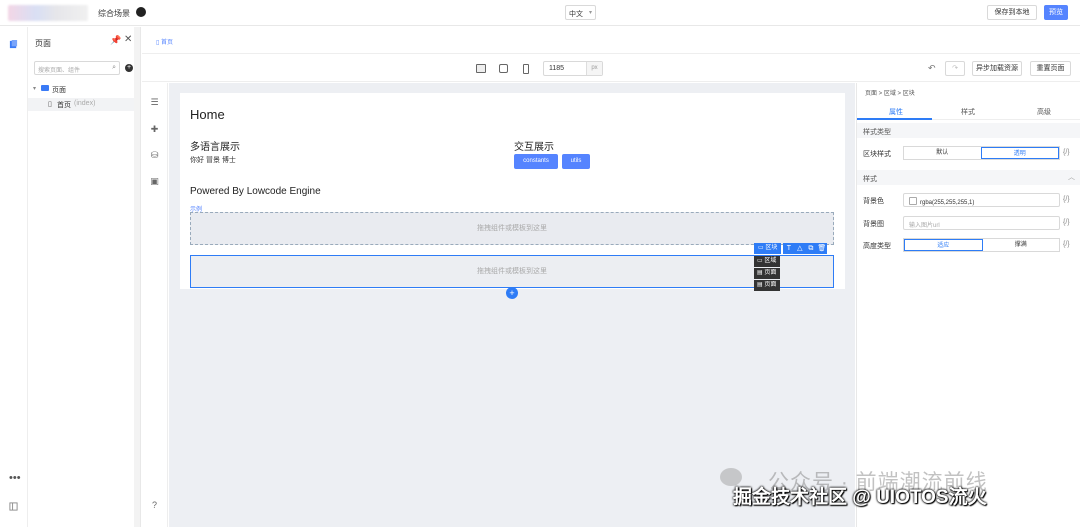  Describe the element at coordinates (573, 68) in the screenshot. I see `width-input: 1185 px` at that location.